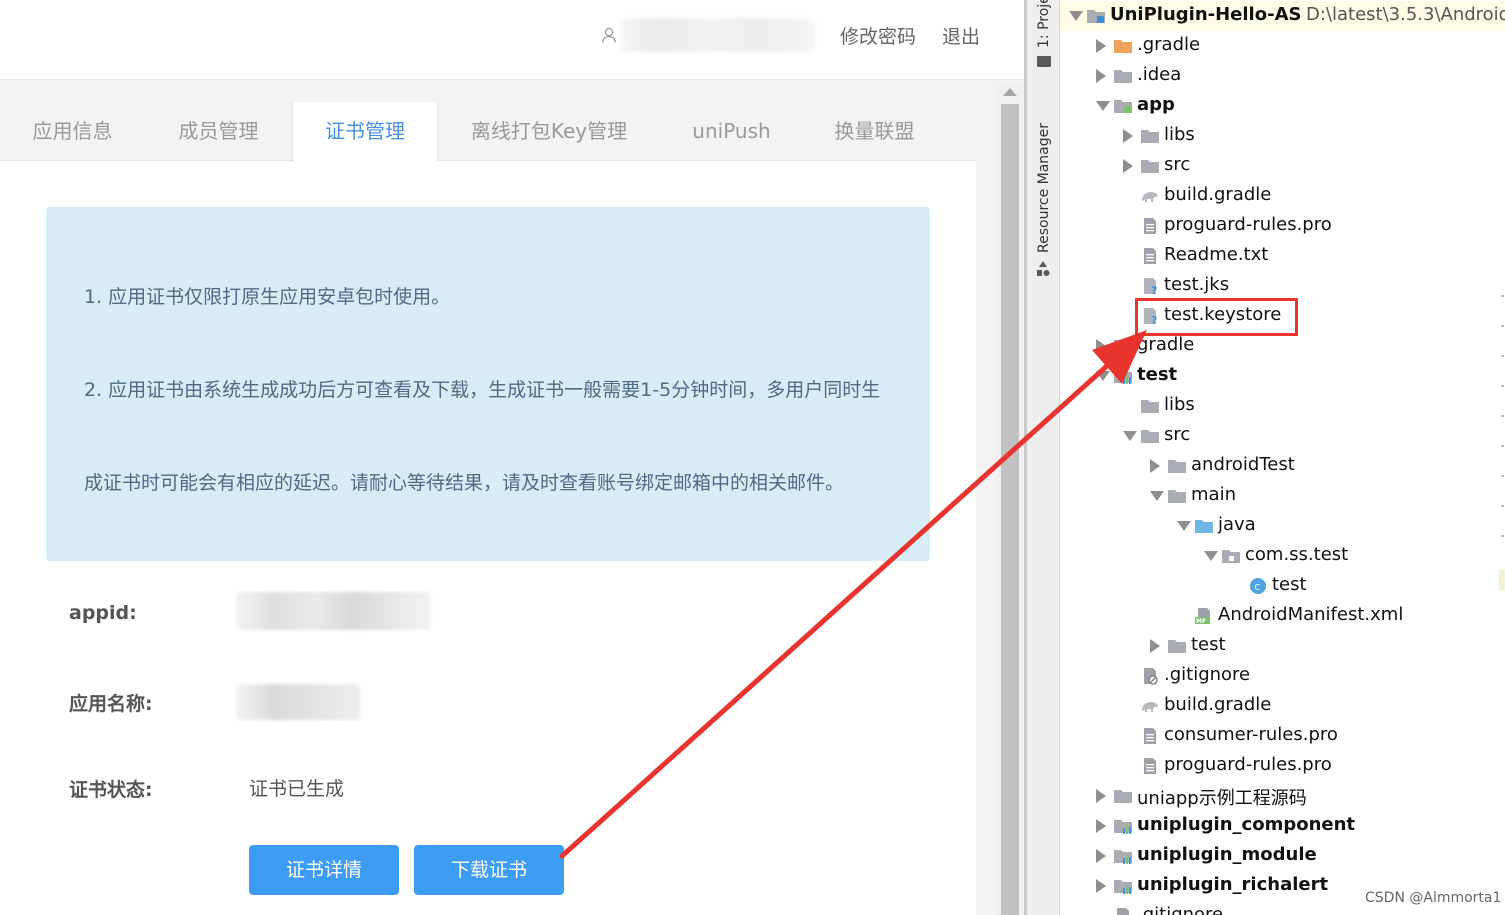  I want to click on tree-row: uniplugin_component, so click(1282, 826).